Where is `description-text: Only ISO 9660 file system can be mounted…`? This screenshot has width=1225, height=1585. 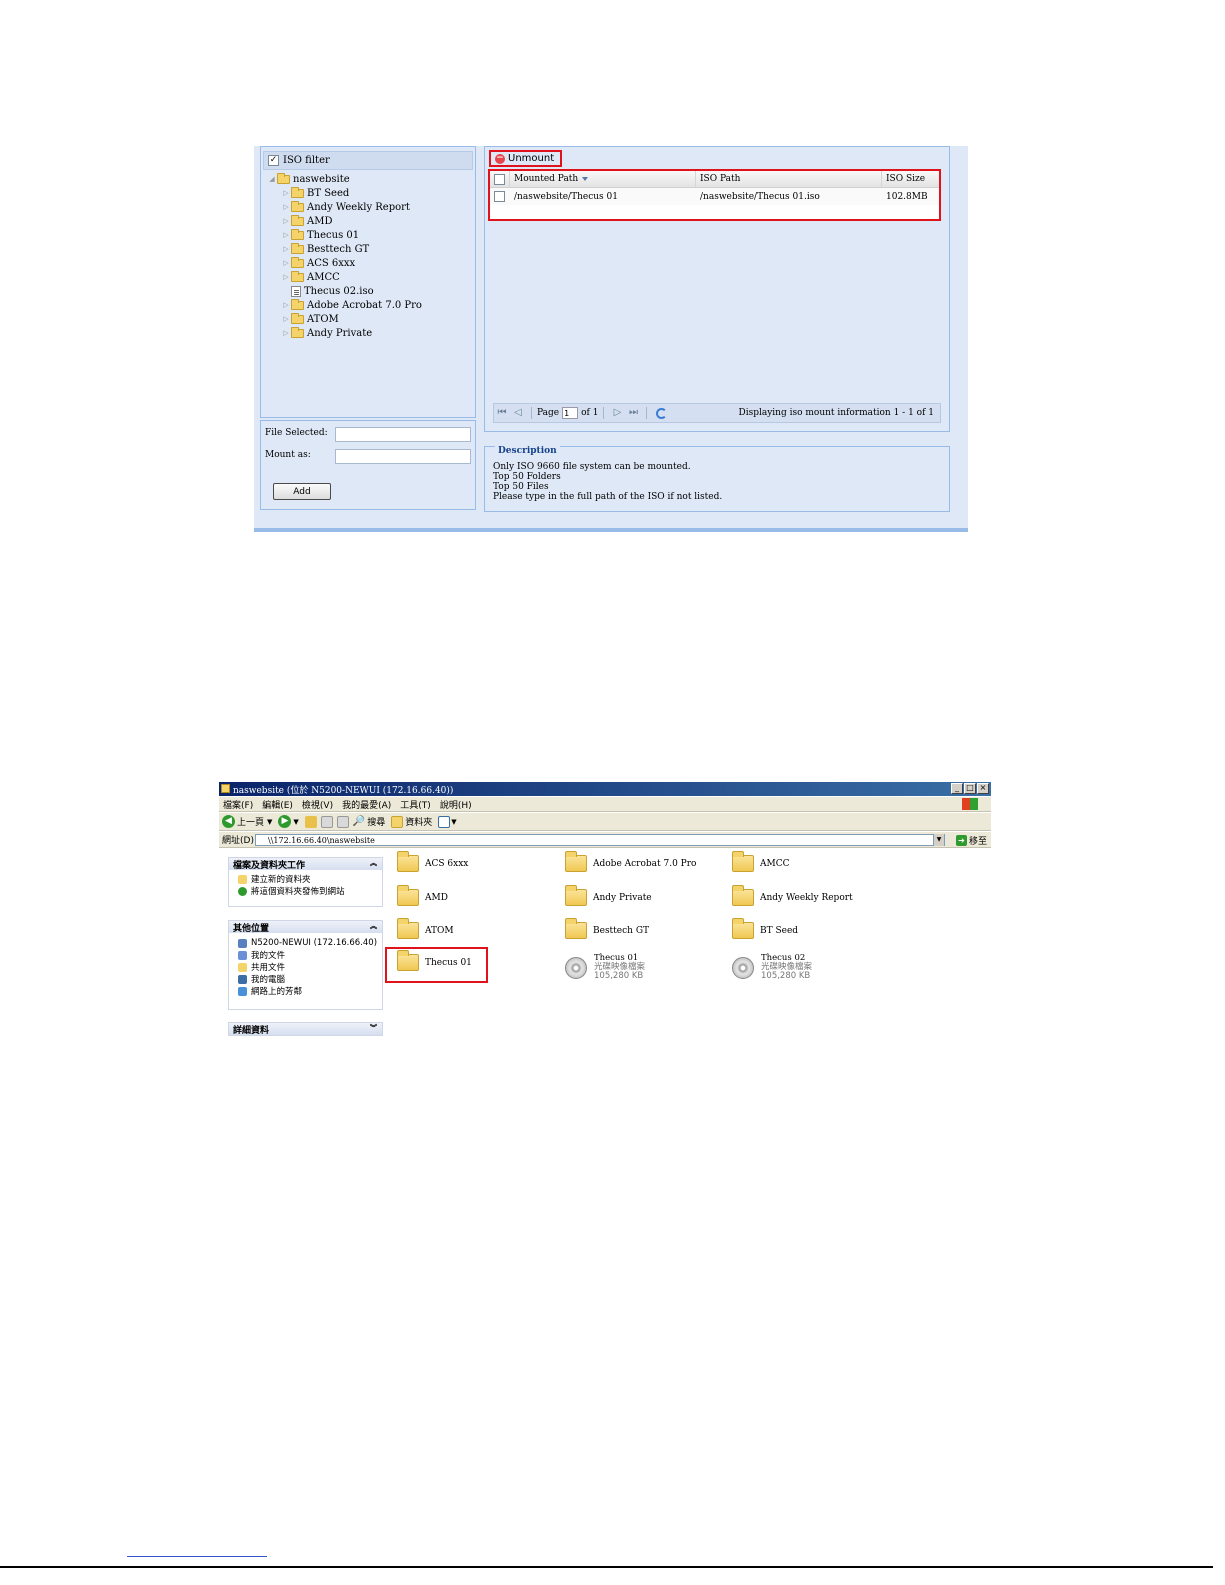 description-text: Only ISO 9660 file system can be mounted… is located at coordinates (607, 482).